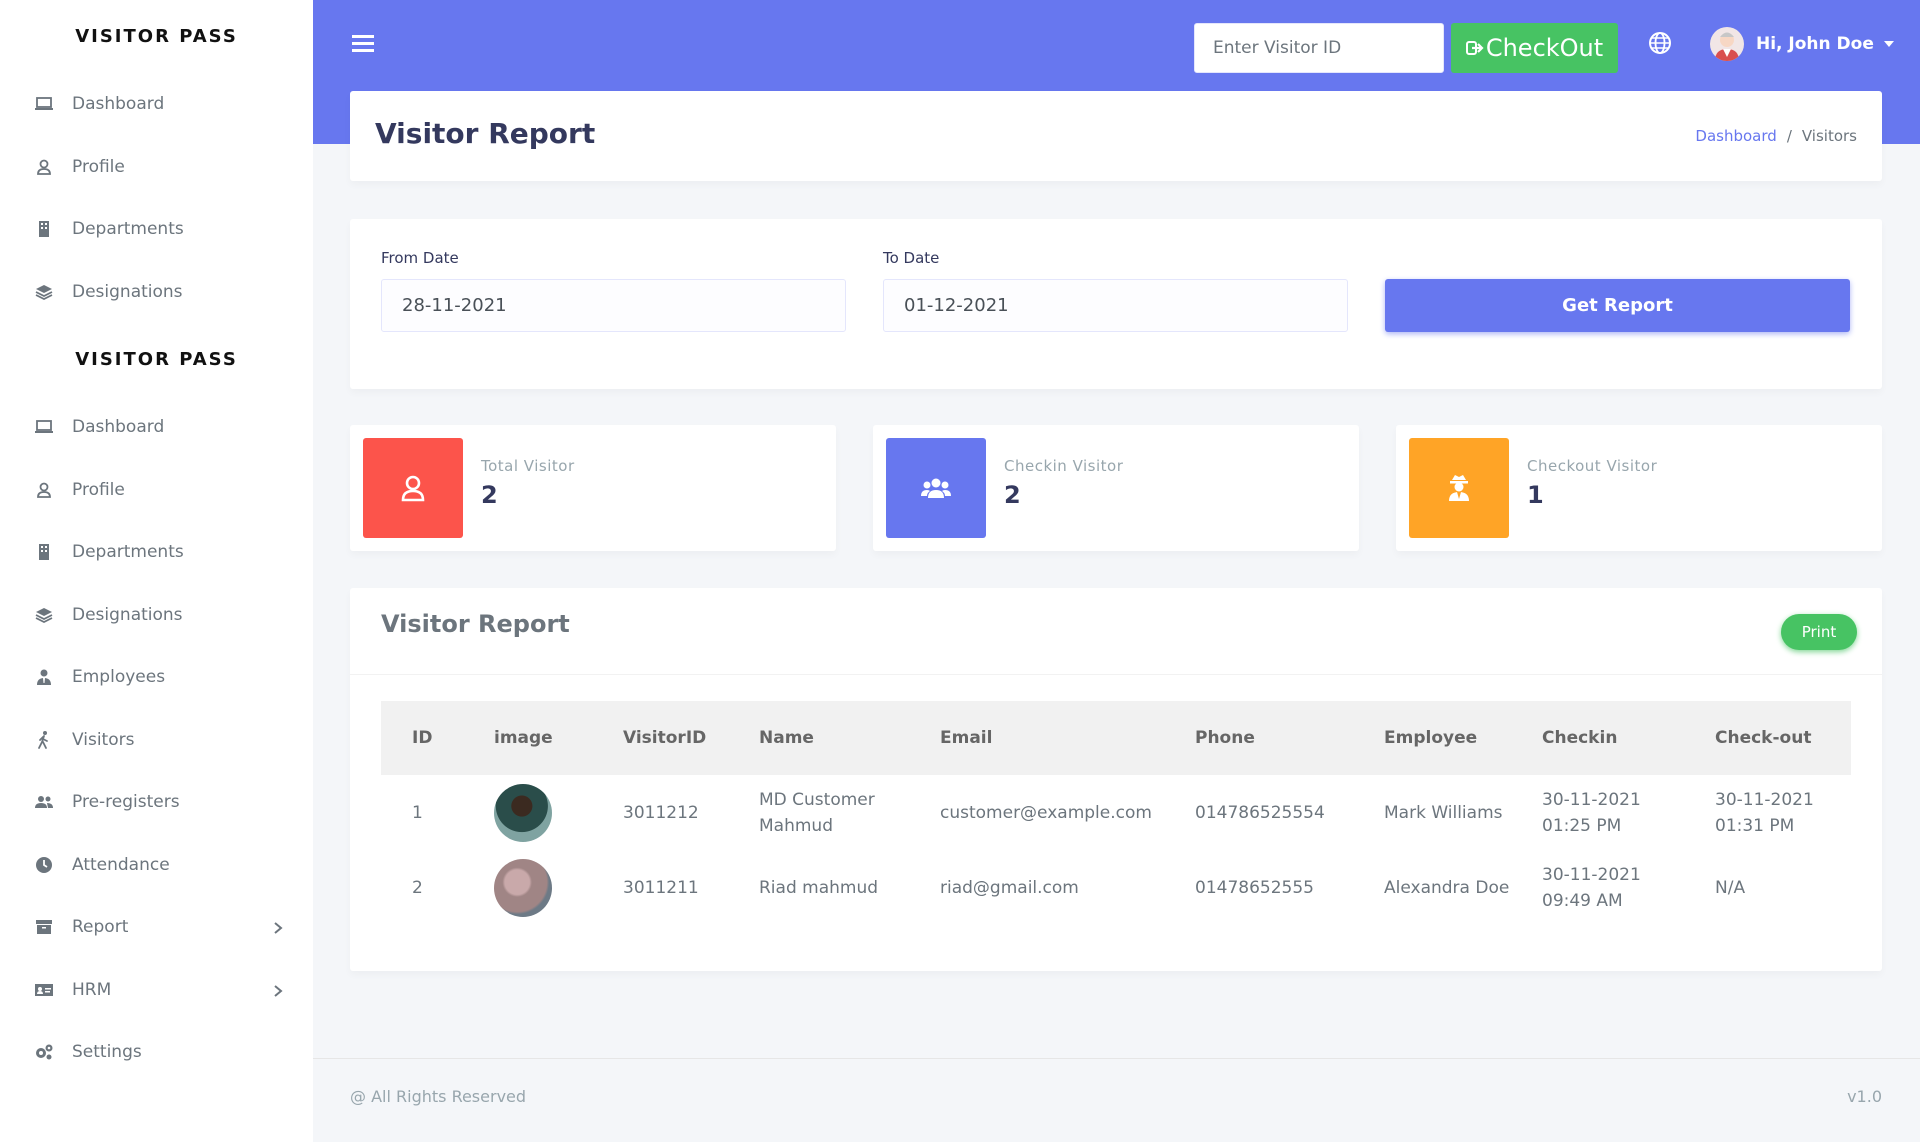 This screenshot has width=1920, height=1142. What do you see at coordinates (156, 677) in the screenshot?
I see `sidebar-item-employees: Employees` at bounding box center [156, 677].